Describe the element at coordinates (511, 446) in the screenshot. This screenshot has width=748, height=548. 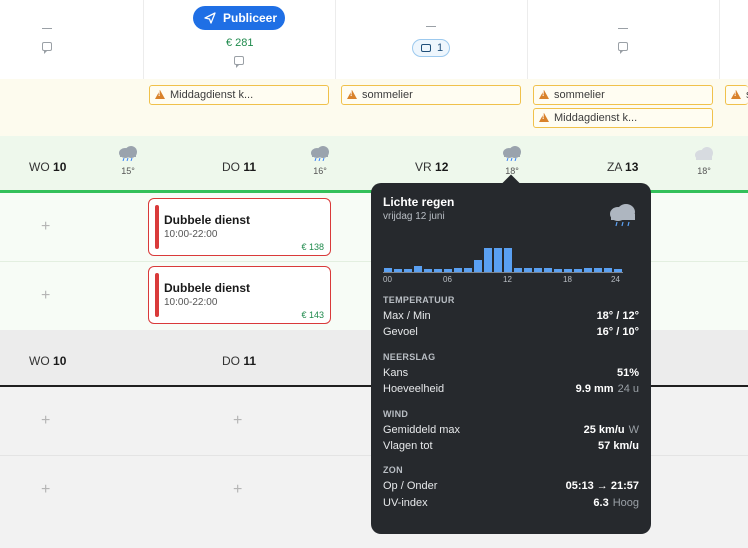
I see `gust-row: Vlagen tot 57 km/u` at that location.